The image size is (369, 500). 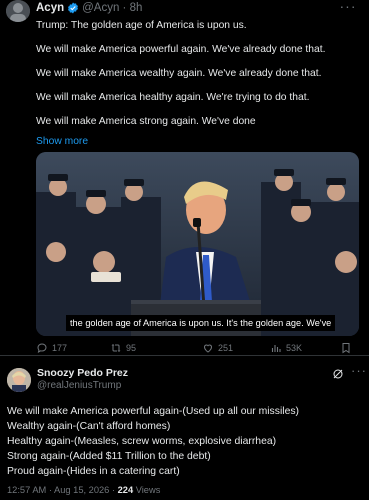 I want to click on reply-text-line: Wealthy again-(Can't afford homes), so click(x=89, y=426).